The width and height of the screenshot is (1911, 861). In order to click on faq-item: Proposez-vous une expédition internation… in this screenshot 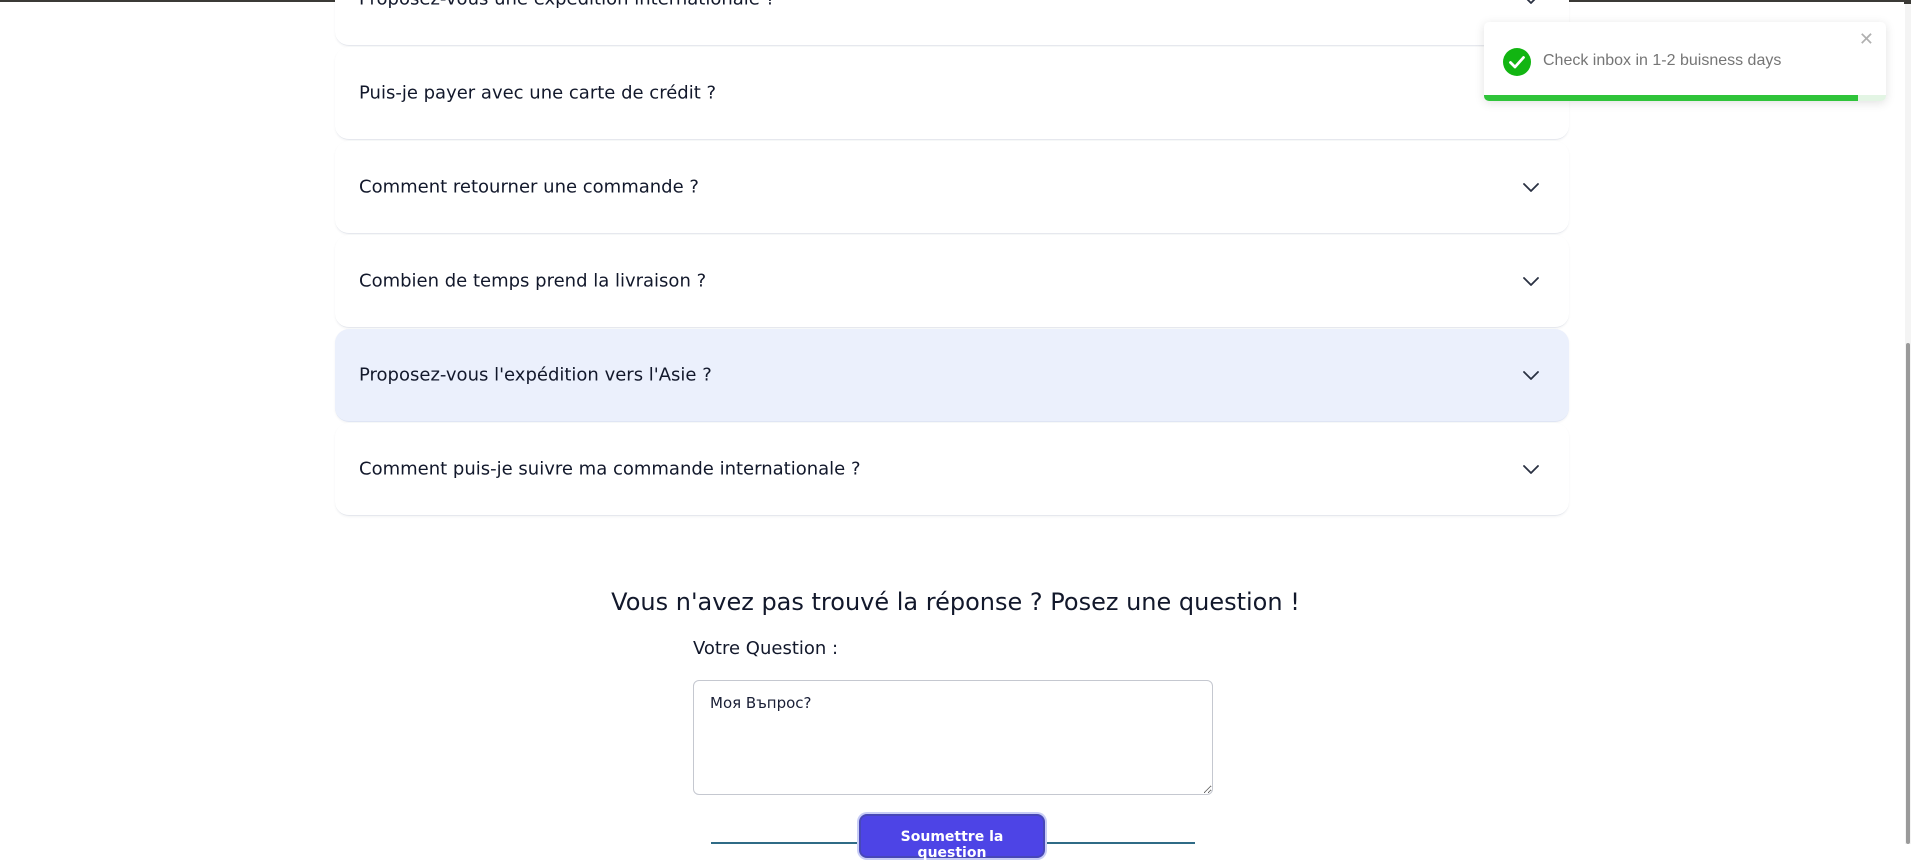, I will do `click(952, 23)`.